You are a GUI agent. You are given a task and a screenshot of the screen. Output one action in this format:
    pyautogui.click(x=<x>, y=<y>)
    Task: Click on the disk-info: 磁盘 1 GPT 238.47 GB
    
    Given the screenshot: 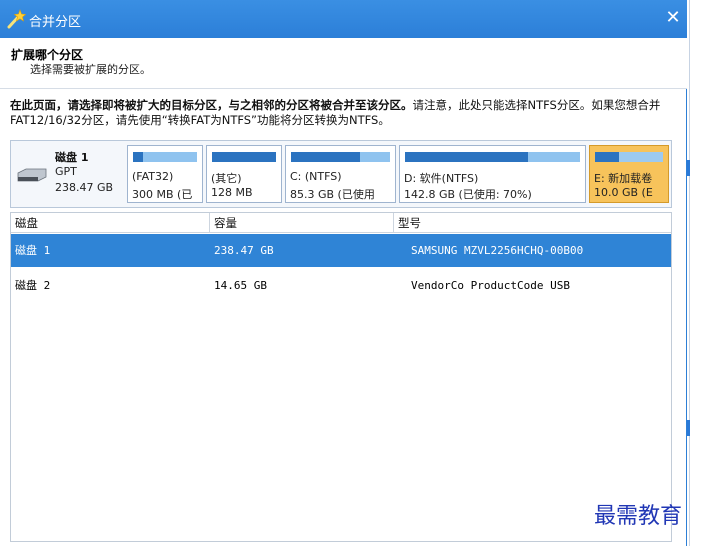 What is the action you would take?
    pyautogui.click(x=68, y=174)
    